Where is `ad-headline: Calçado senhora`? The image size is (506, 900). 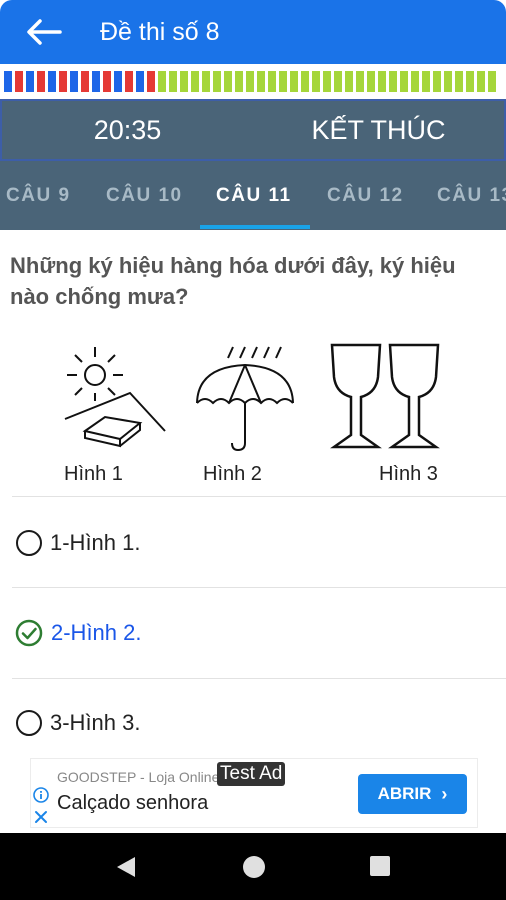
ad-headline: Calçado senhora is located at coordinates (133, 803).